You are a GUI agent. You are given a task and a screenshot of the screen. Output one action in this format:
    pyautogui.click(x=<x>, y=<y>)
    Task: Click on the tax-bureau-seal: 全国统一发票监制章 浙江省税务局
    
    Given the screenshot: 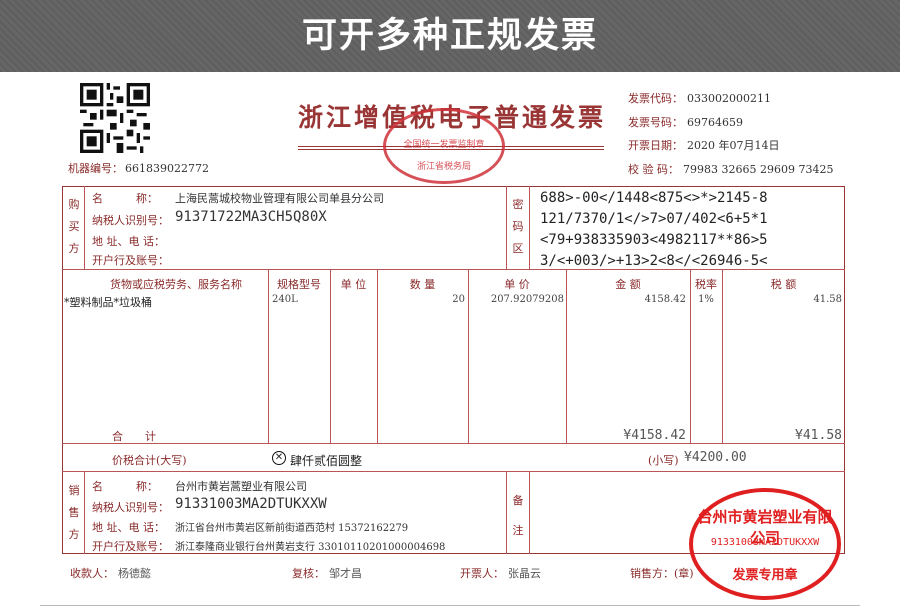 What is the action you would take?
    pyautogui.click(x=444, y=146)
    